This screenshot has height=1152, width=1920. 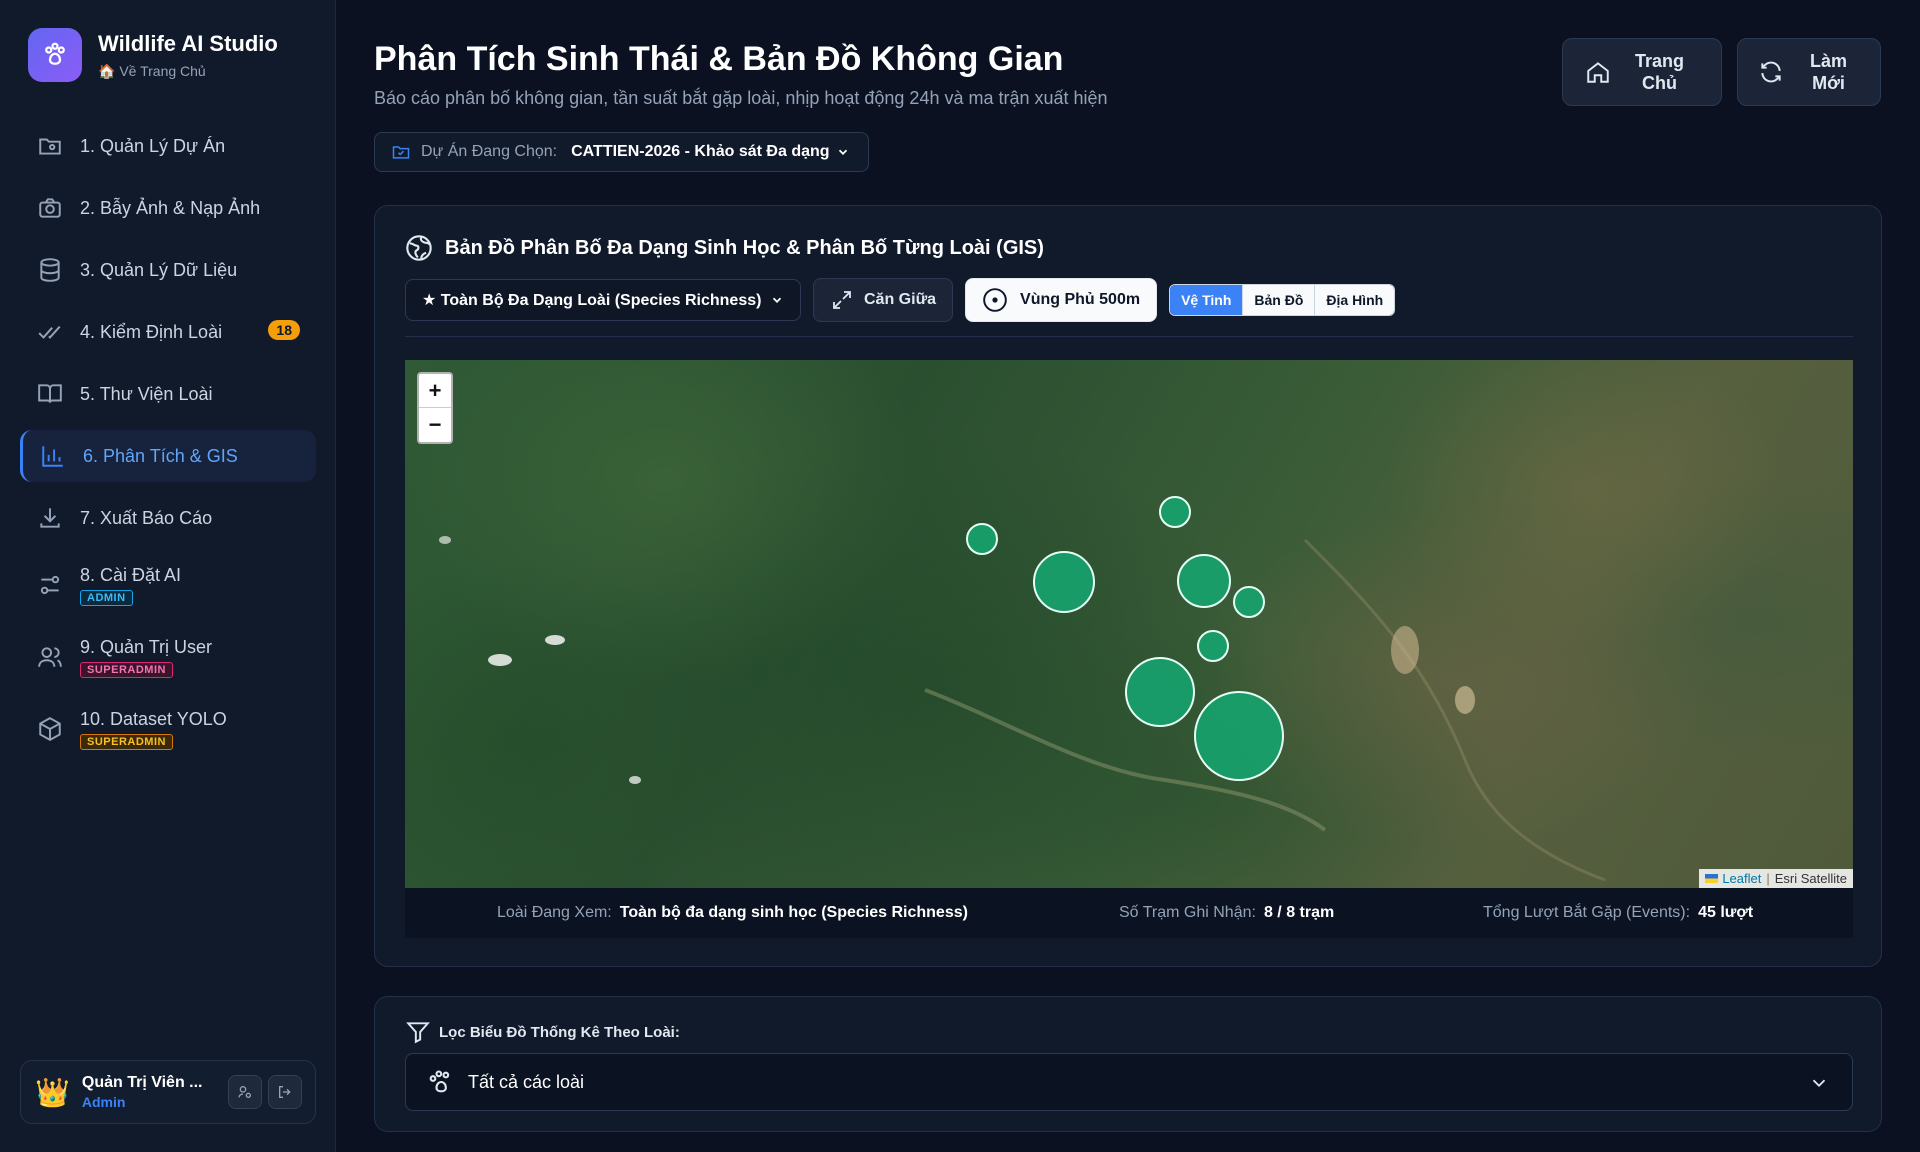 What do you see at coordinates (146, 646) in the screenshot?
I see `sidebar-item-label: 9. Quản Trị User` at bounding box center [146, 646].